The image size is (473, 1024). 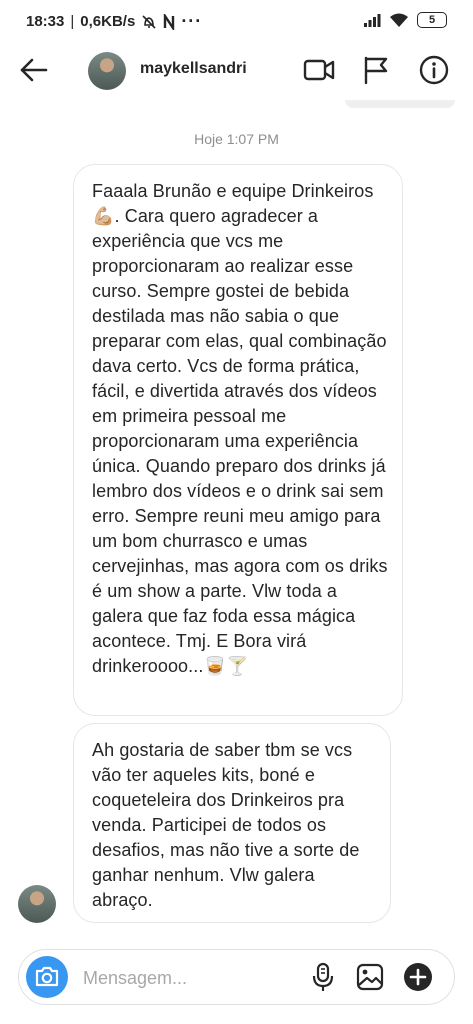 I want to click on avatar, so click(x=107, y=71).